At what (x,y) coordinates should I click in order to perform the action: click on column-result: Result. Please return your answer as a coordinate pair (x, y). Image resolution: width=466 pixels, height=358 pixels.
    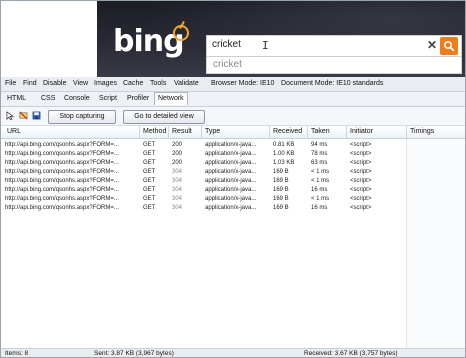
    Looking at the image, I should click on (182, 131).